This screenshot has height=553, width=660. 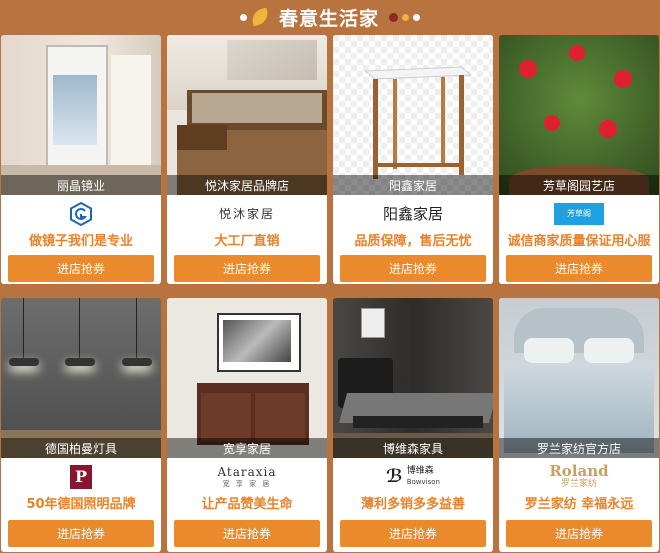 I want to click on logo-text: P, so click(x=81, y=476).